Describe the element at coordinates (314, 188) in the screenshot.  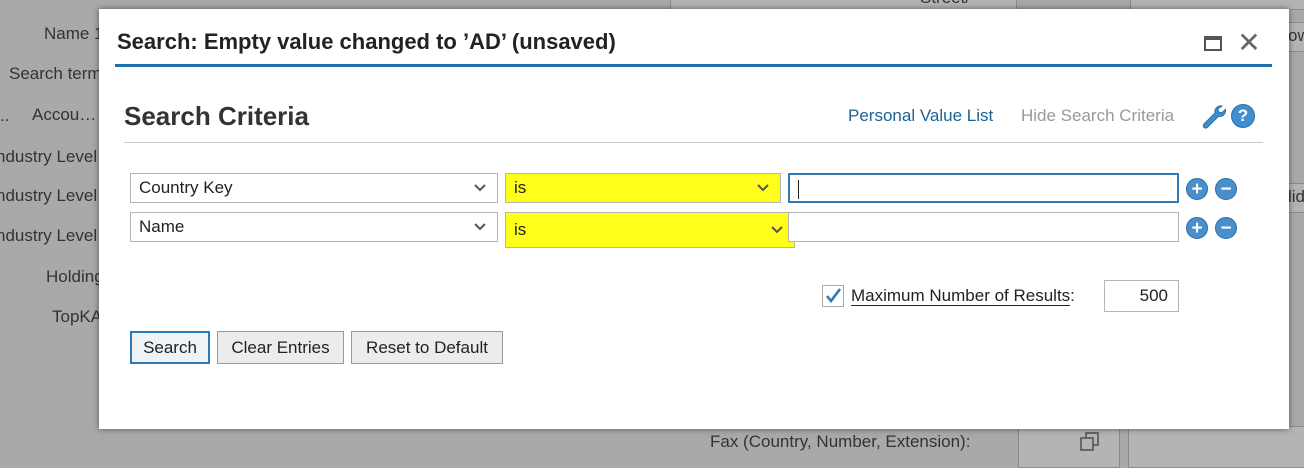
I see `criteria-field-select-1: Country Key` at that location.